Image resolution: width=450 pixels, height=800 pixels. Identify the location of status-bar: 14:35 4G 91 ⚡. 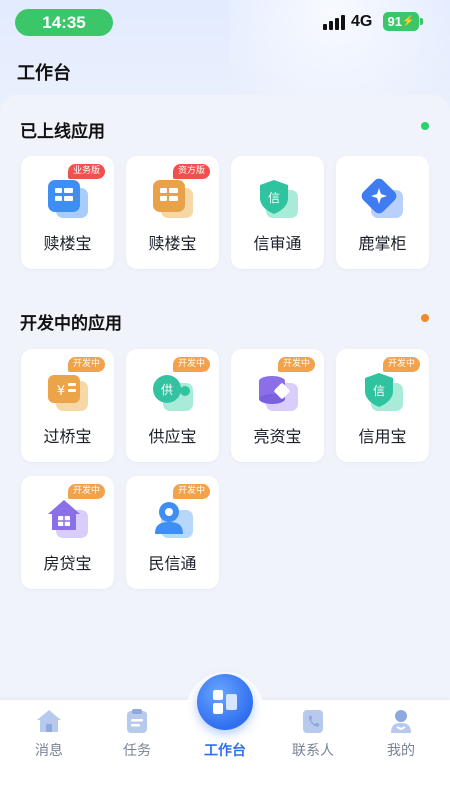
(225, 22).